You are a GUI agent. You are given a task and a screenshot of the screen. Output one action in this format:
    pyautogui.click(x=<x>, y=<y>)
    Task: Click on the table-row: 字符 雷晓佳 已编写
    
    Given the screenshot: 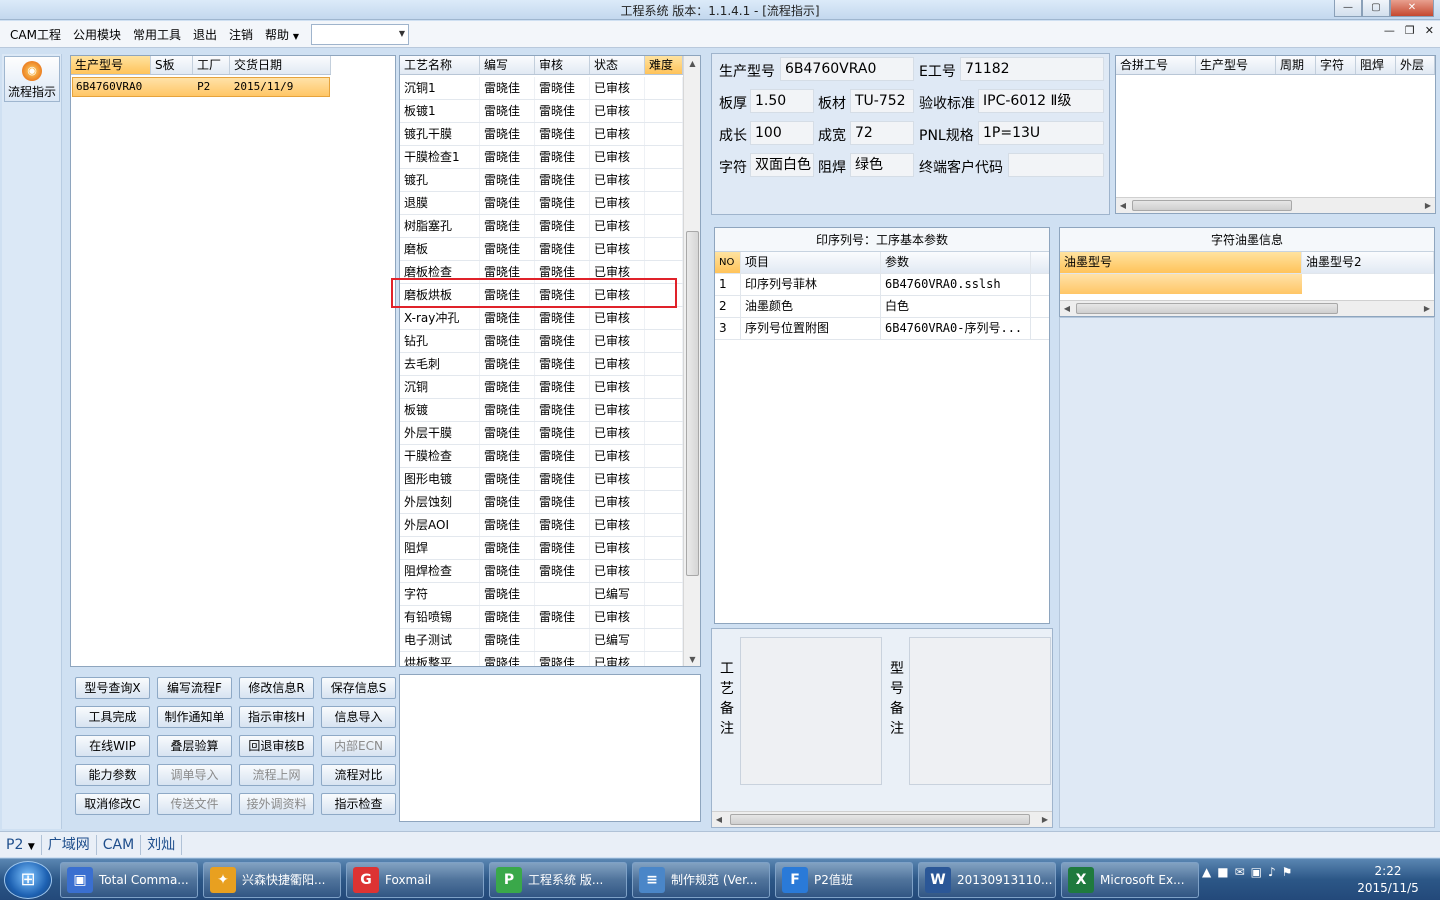 What is the action you would take?
    pyautogui.click(x=541, y=594)
    